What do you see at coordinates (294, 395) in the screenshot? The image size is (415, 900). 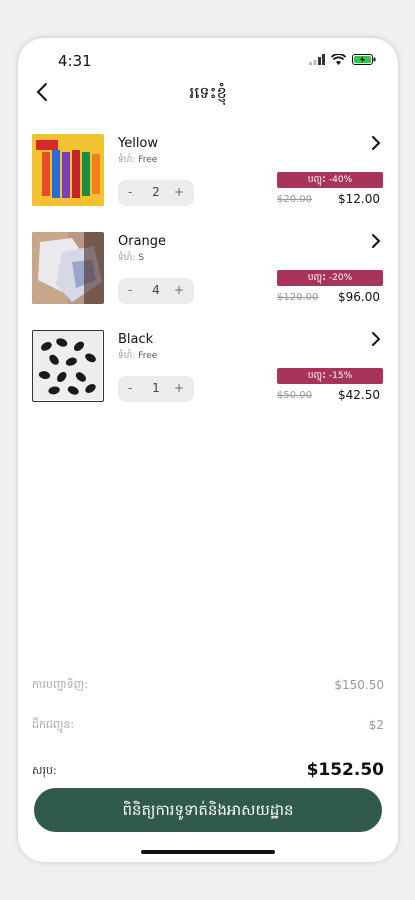 I see `original-price: $50.00` at bounding box center [294, 395].